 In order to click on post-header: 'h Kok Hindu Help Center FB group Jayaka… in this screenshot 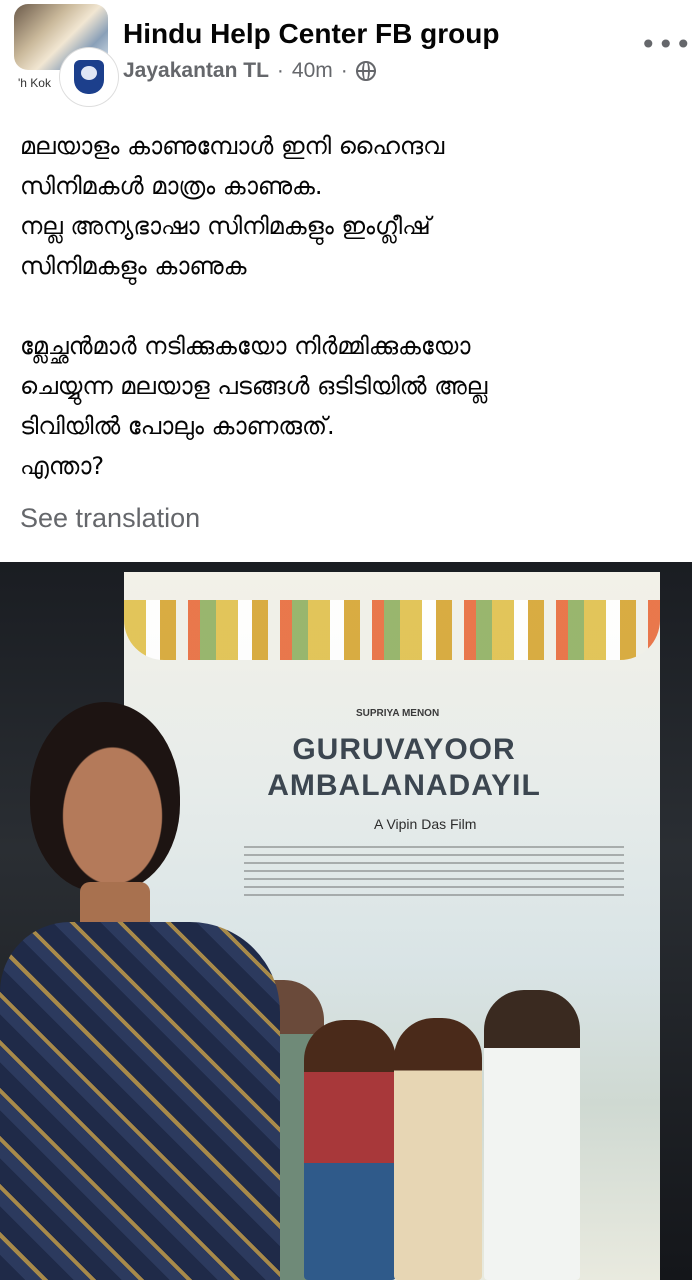, I will do `click(346, 55)`.